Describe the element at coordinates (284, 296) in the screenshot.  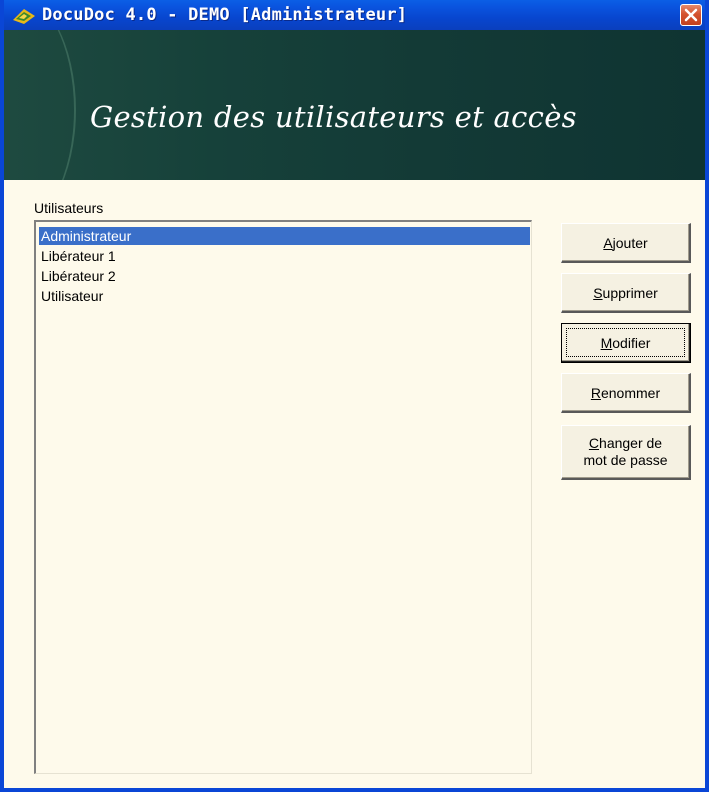
I see `list-item-utilisateur: Utilisateur` at that location.